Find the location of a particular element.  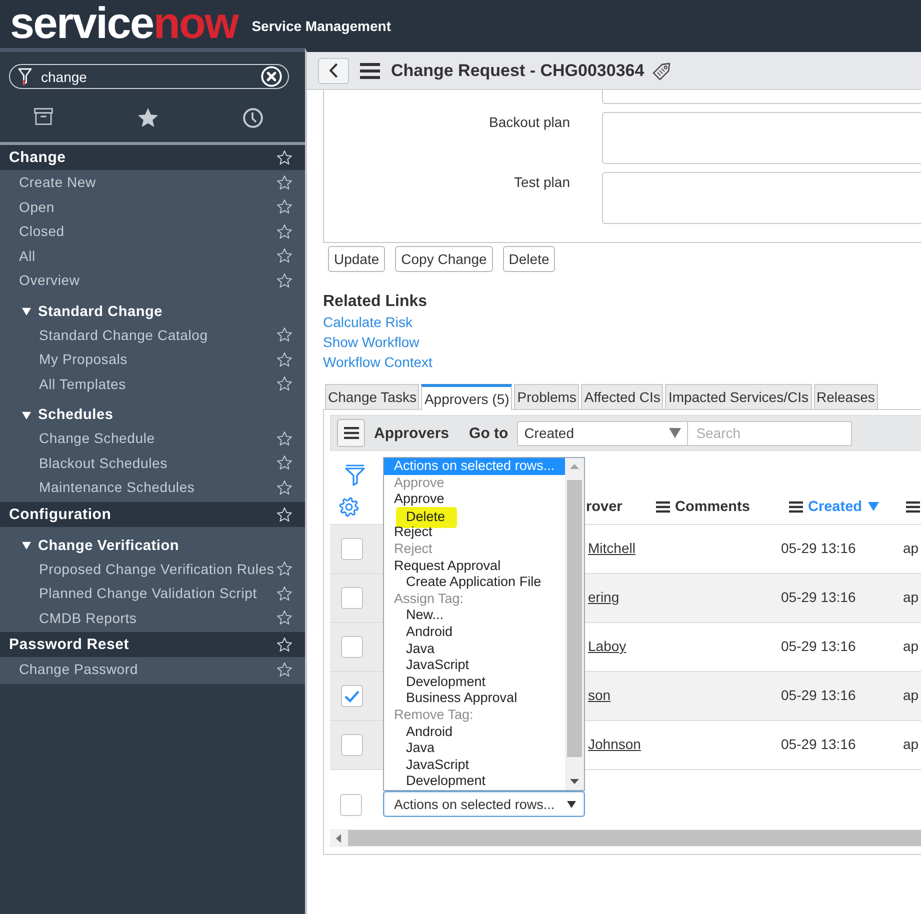

form-button: Delete is located at coordinates (529, 259).